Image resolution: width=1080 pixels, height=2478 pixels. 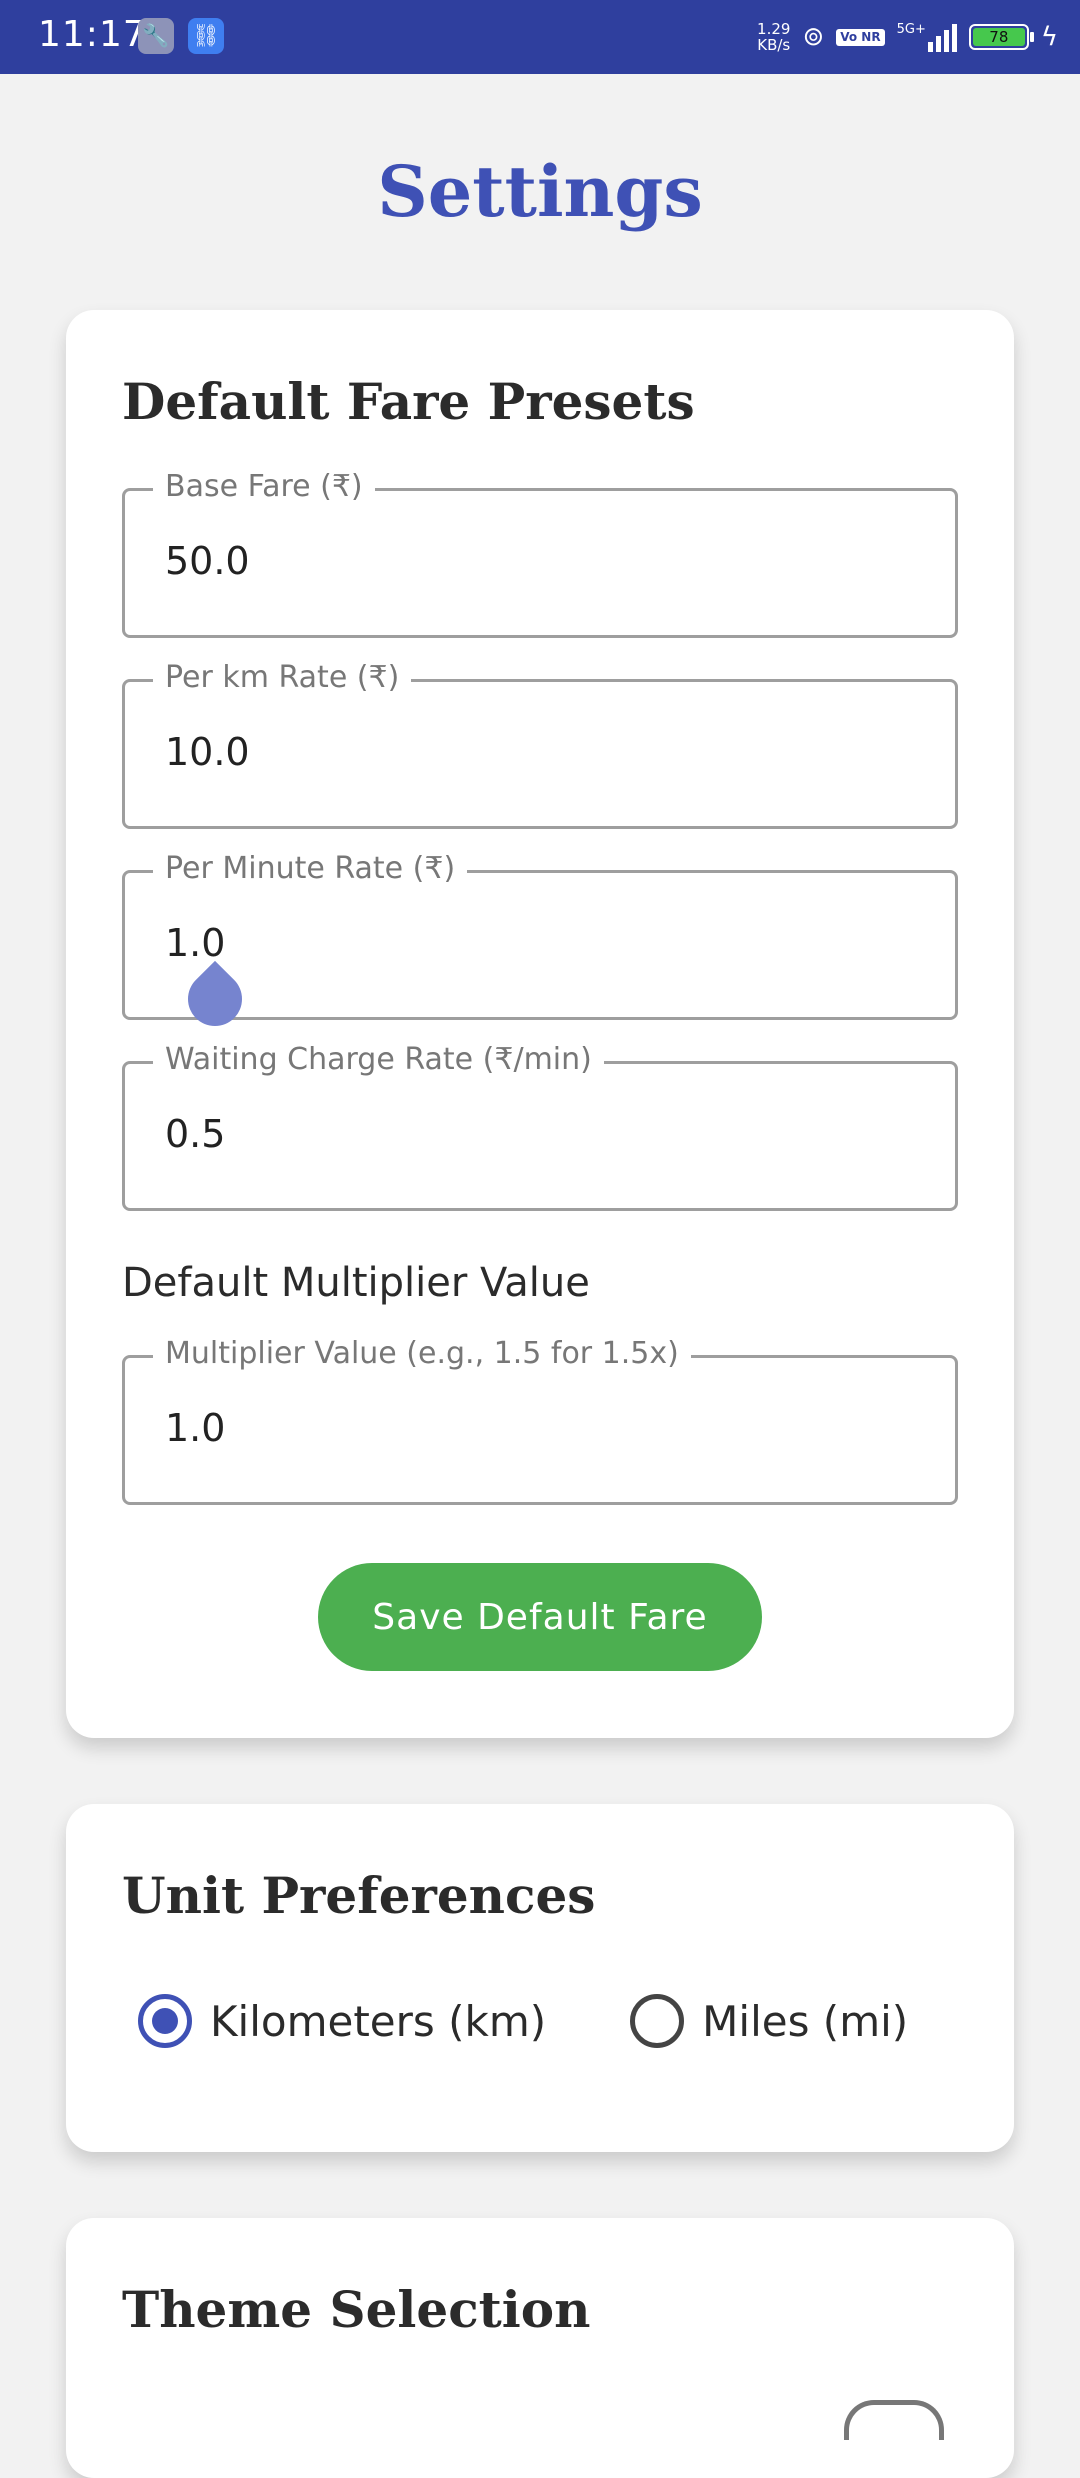 I want to click on hotspot-icon: ⊚, so click(x=813, y=37).